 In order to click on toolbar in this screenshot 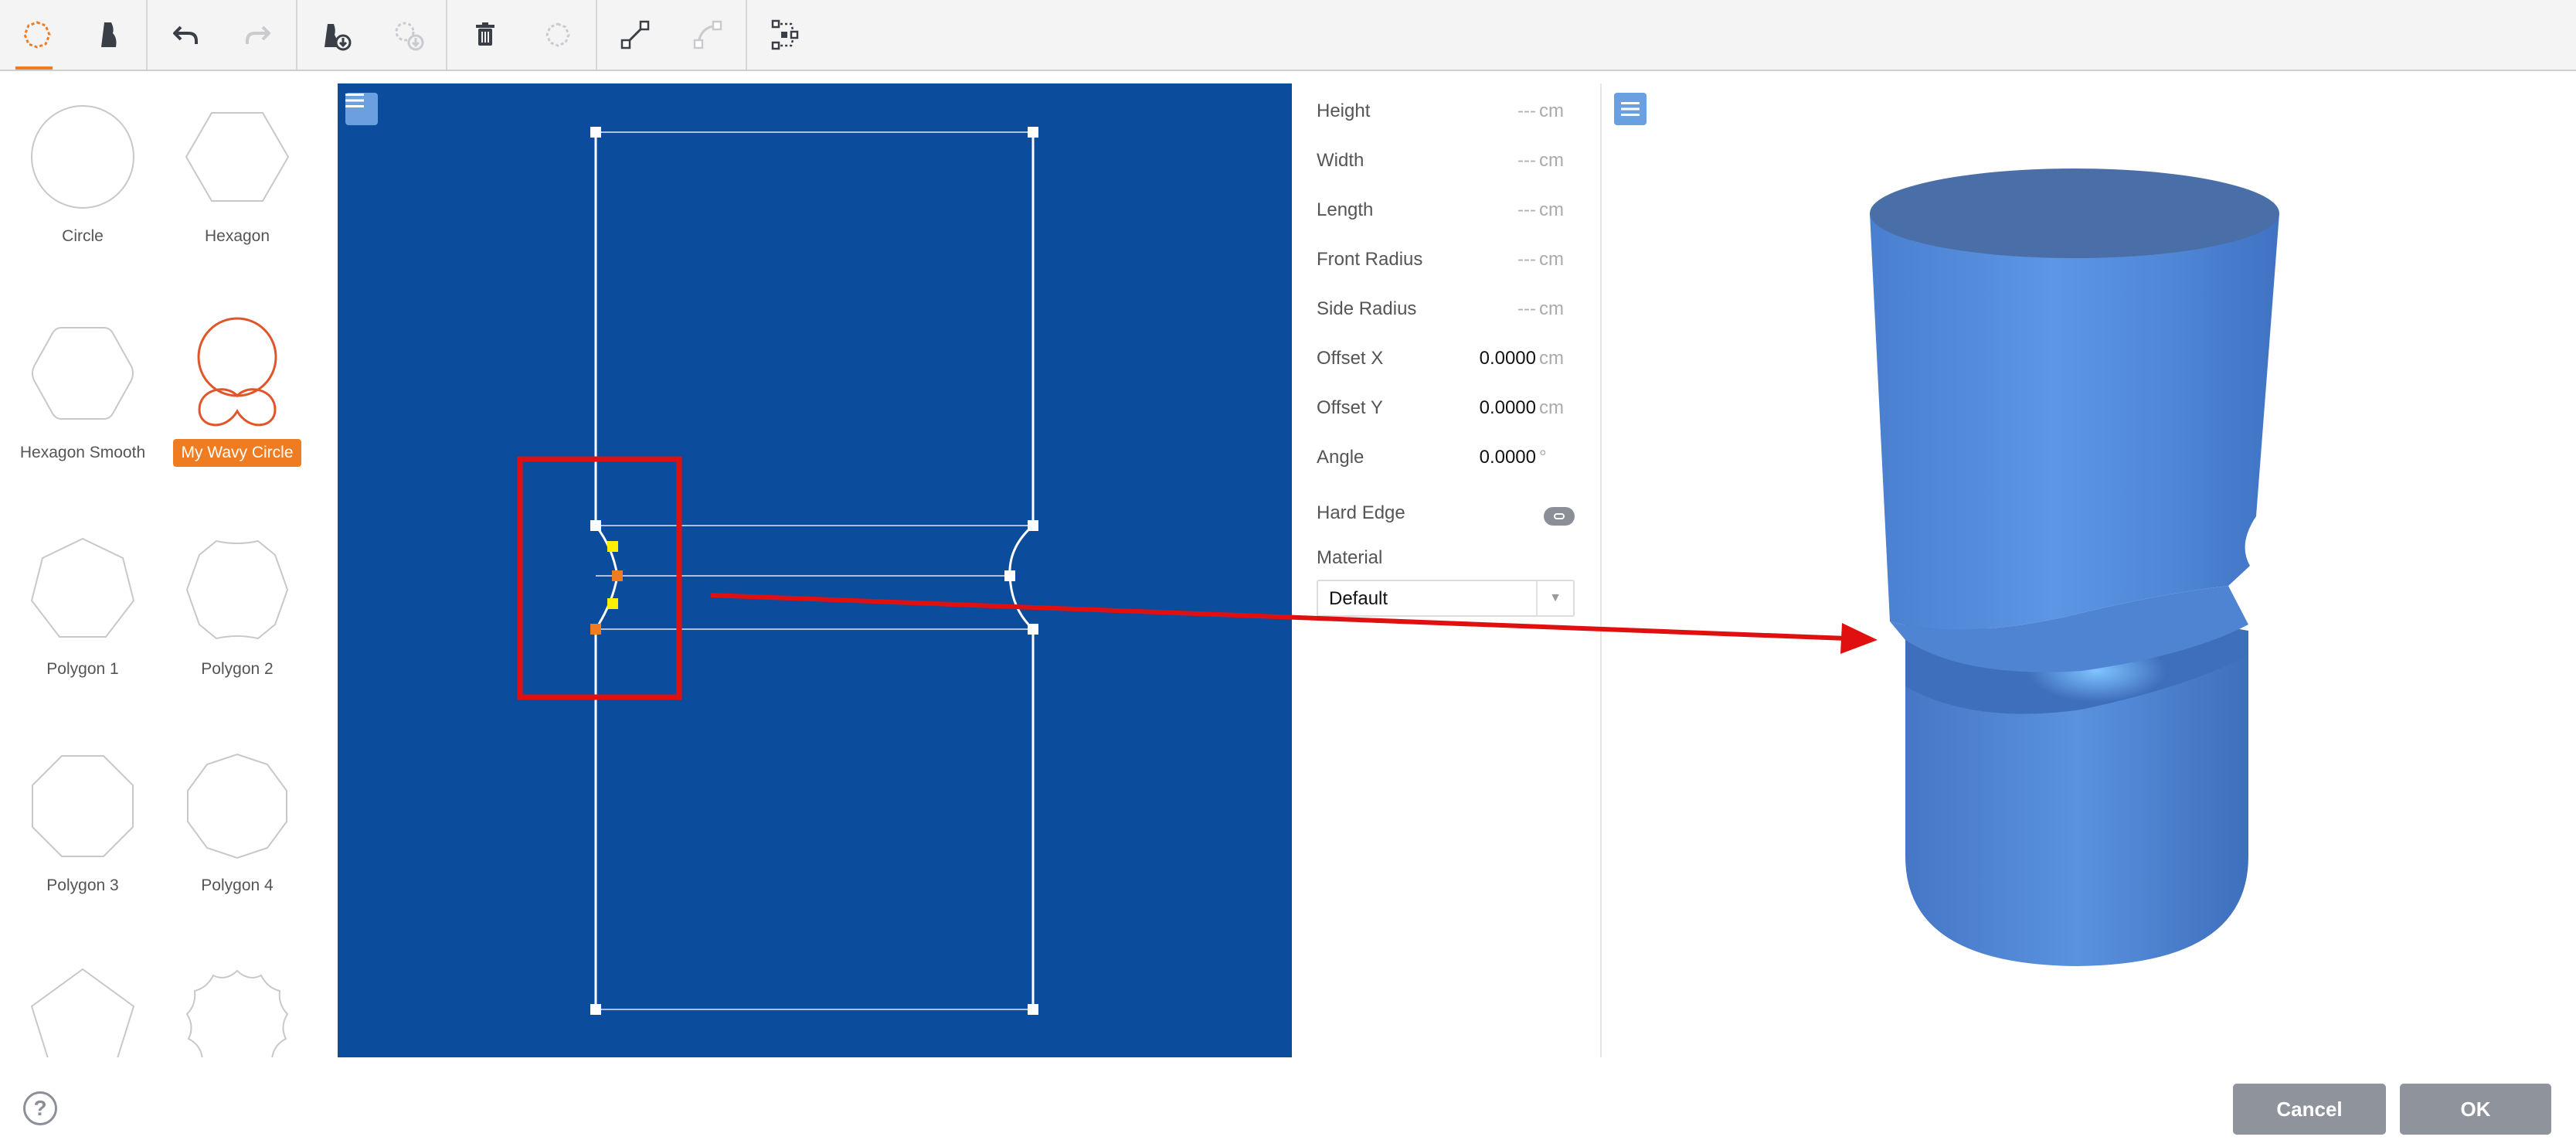, I will do `click(1288, 35)`.